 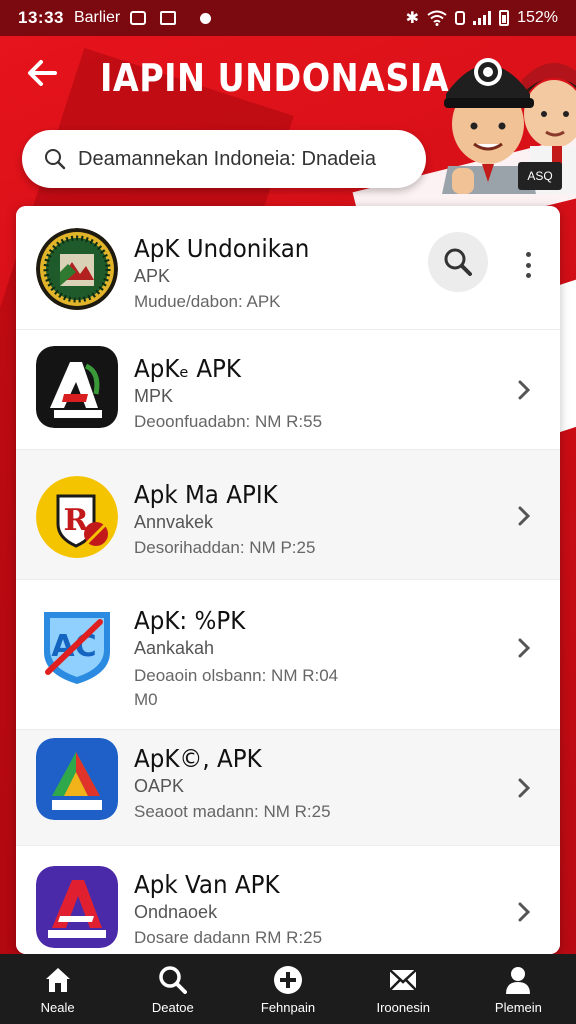 What do you see at coordinates (77, 387) in the screenshot?
I see `black-a-icon` at bounding box center [77, 387].